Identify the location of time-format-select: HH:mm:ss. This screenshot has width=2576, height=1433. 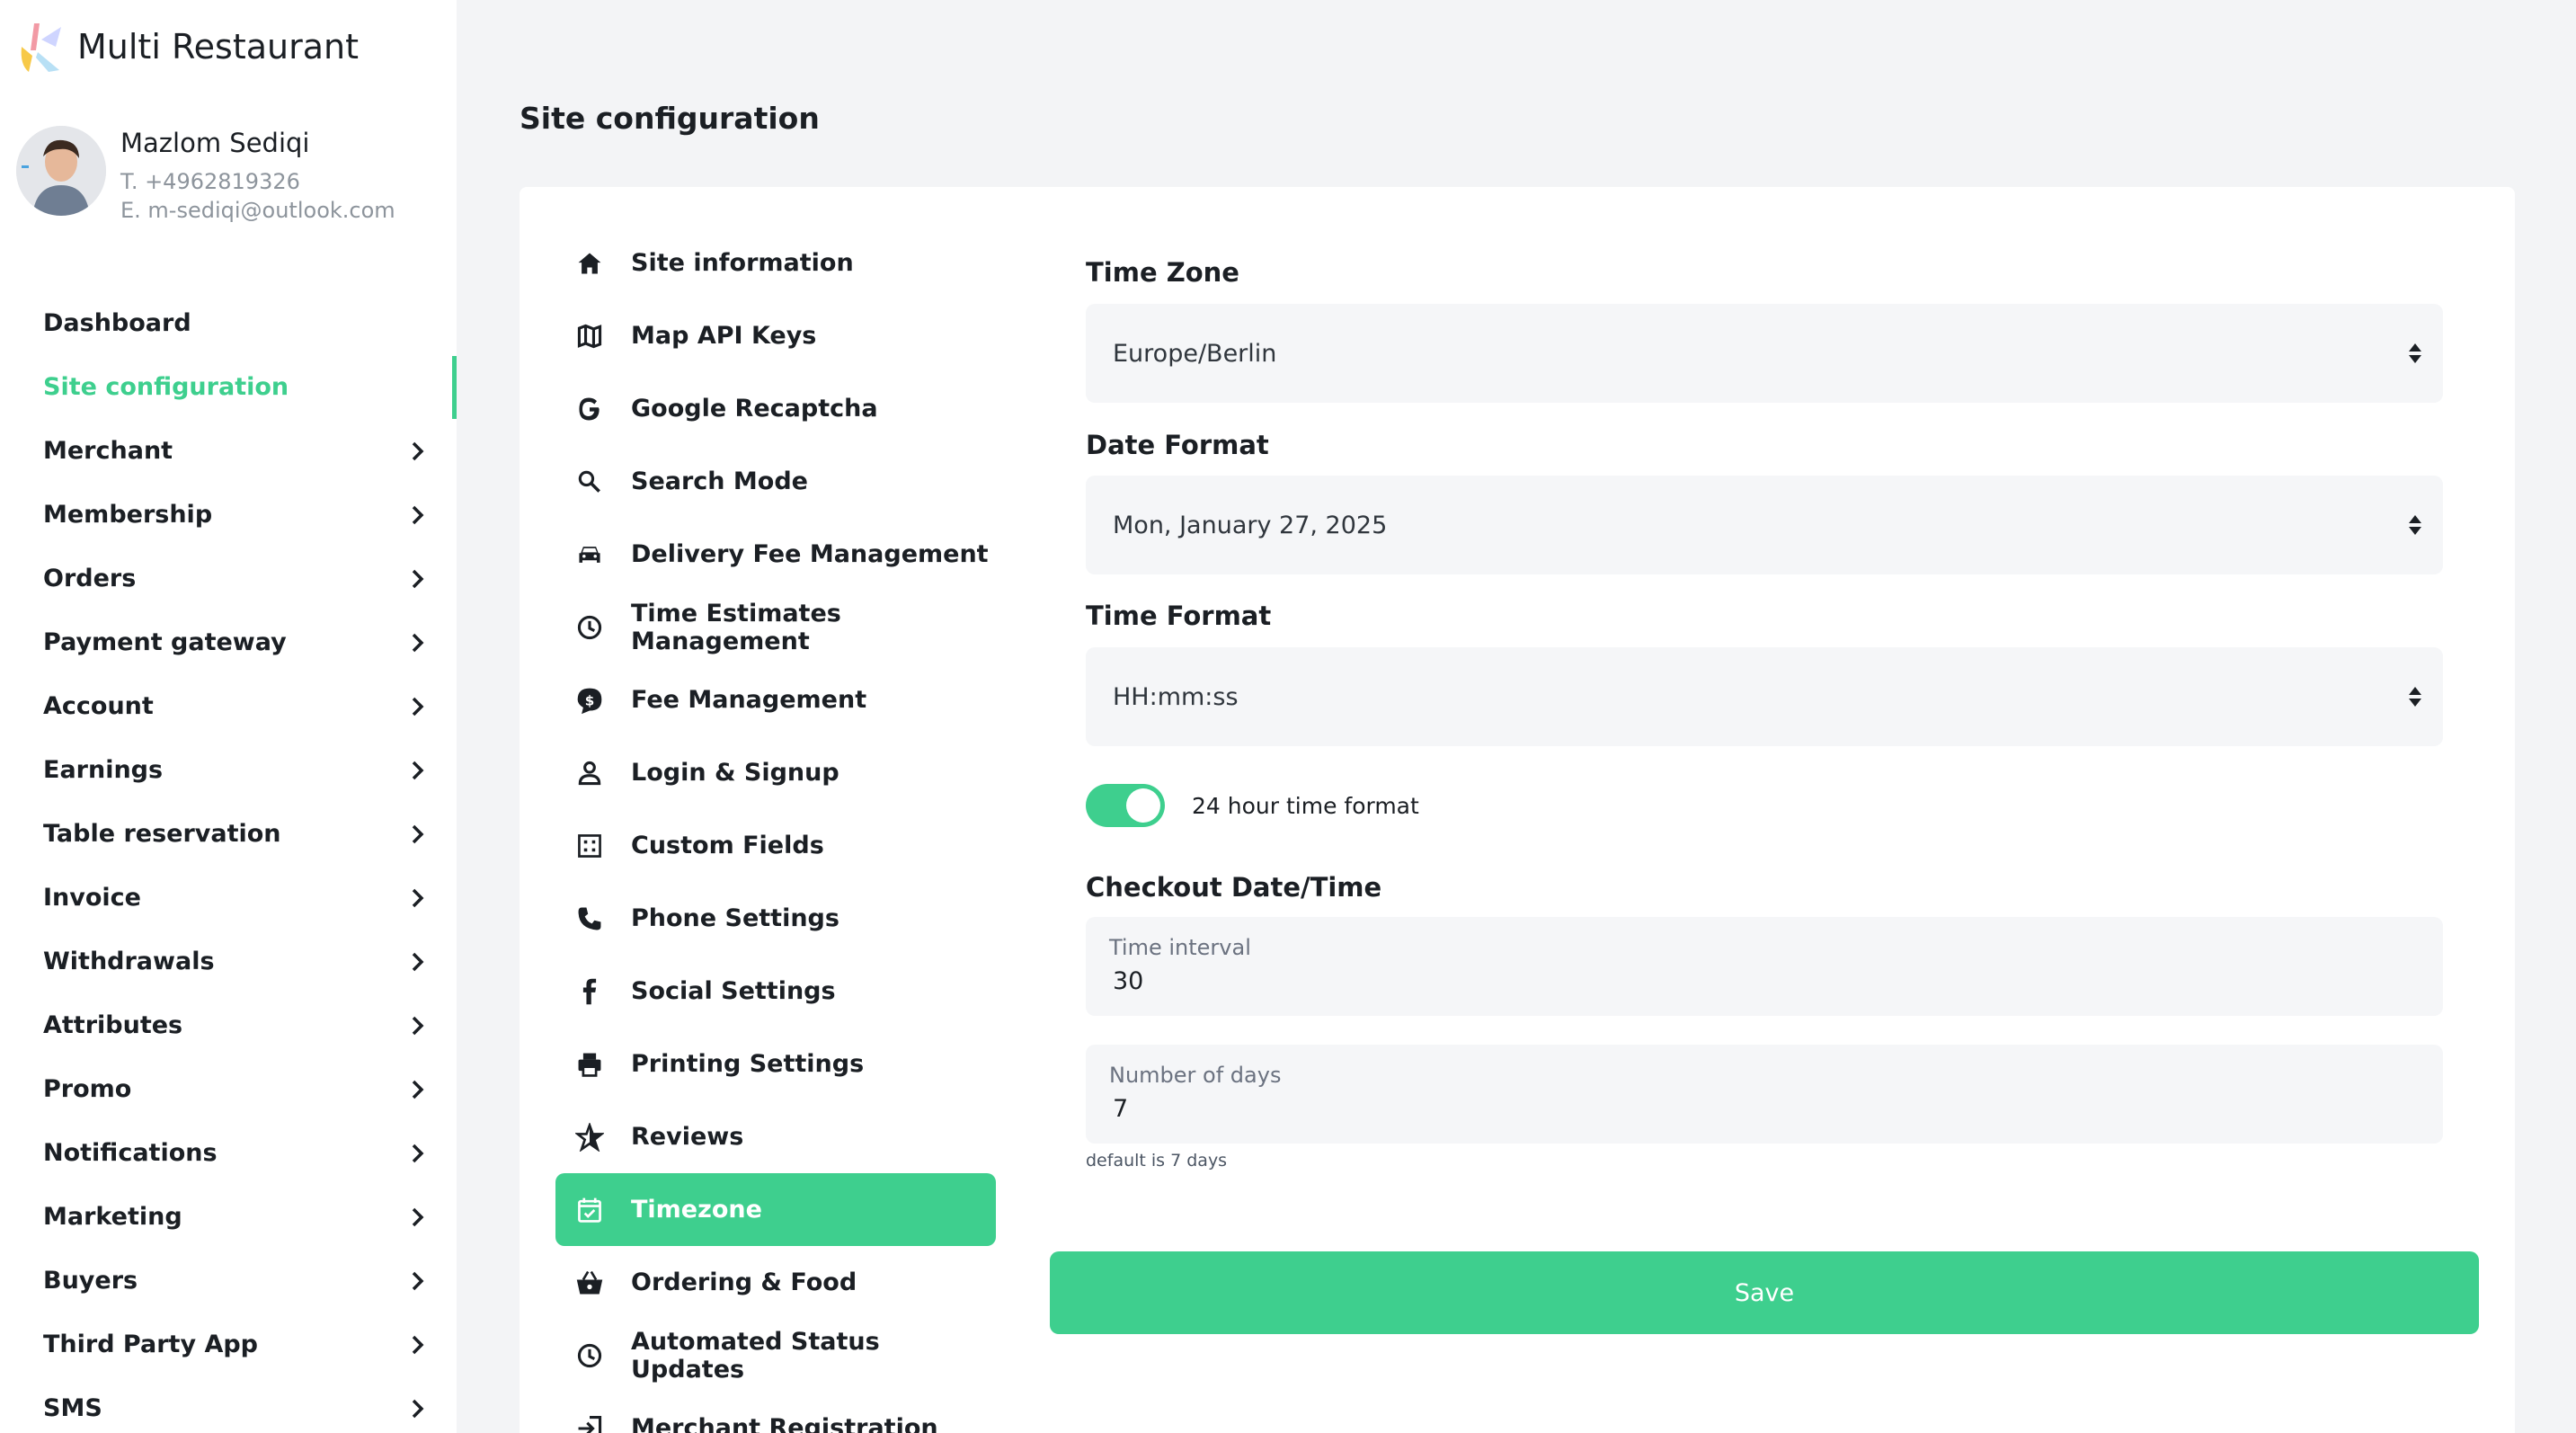
(1764, 696).